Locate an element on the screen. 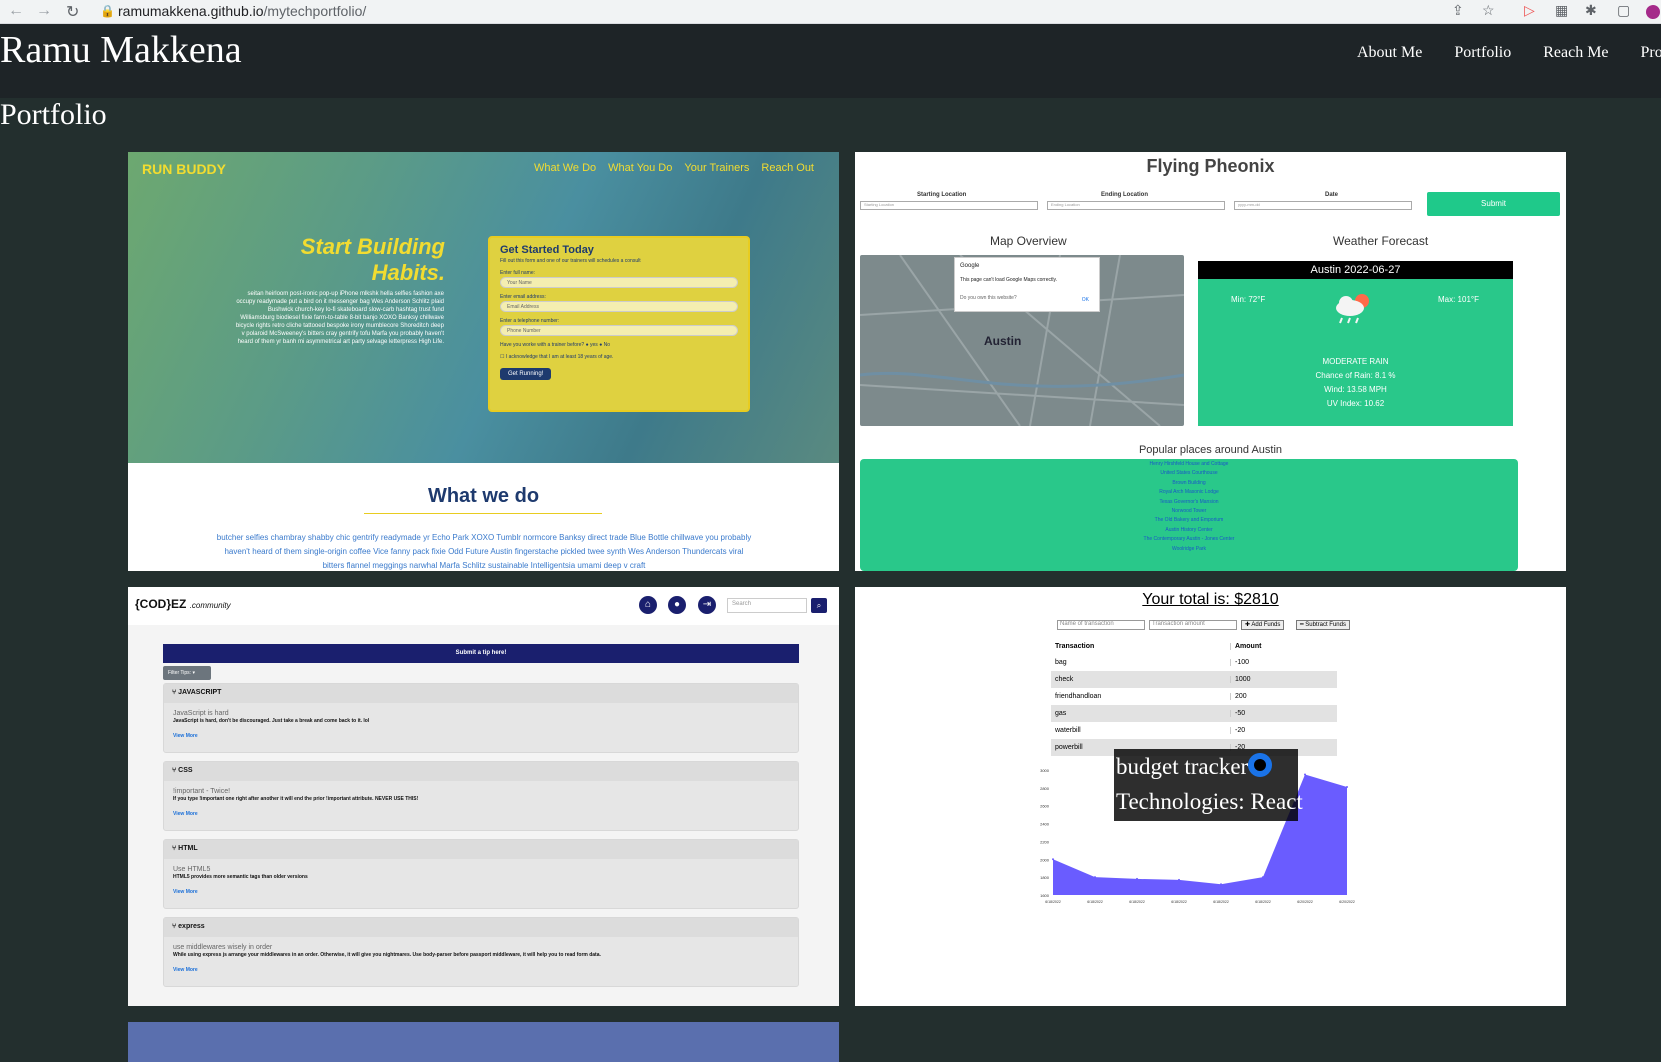  project-technologies: Technologies: React is located at coordinates (1209, 801).